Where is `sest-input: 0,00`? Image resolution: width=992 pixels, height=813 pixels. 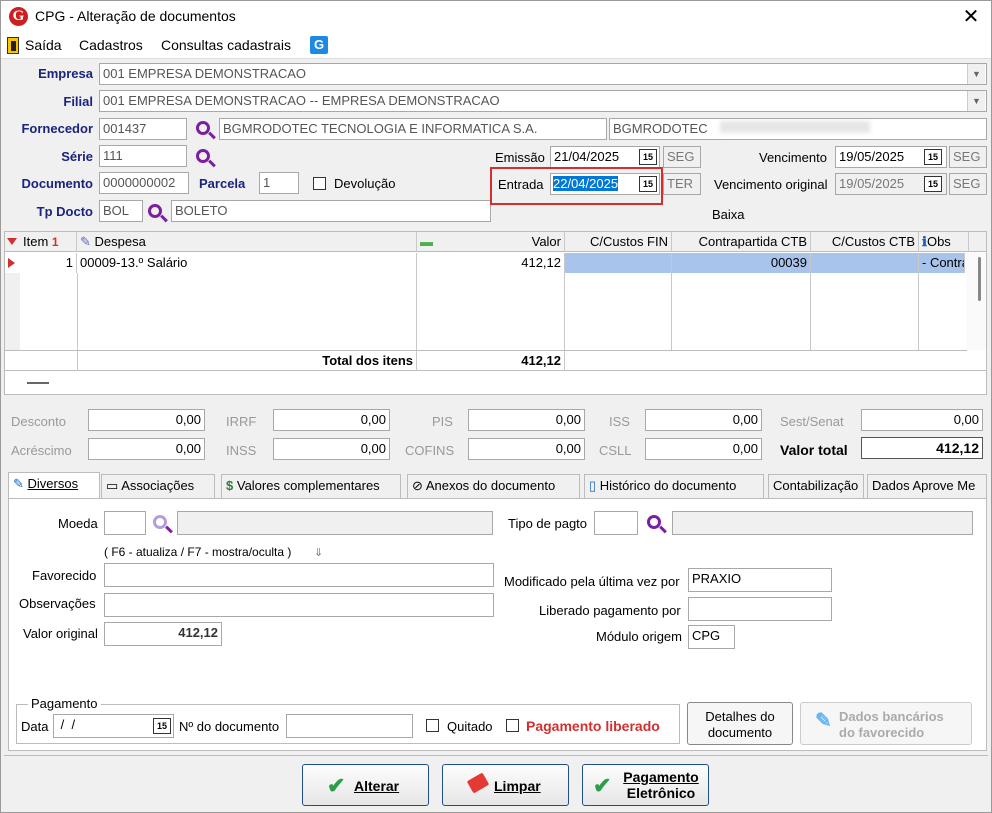
sest-input: 0,00 is located at coordinates (922, 420).